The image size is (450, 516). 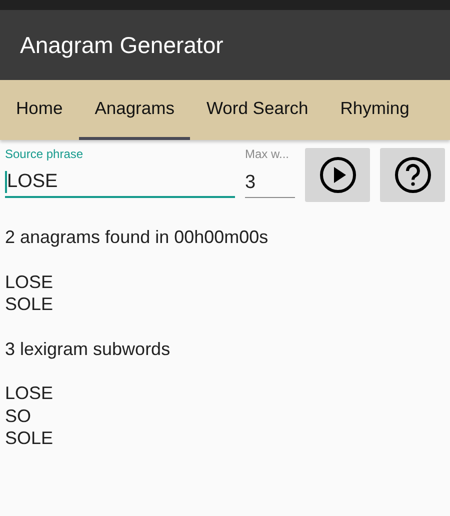 I want to click on field-label: Source phrase, so click(x=44, y=154).